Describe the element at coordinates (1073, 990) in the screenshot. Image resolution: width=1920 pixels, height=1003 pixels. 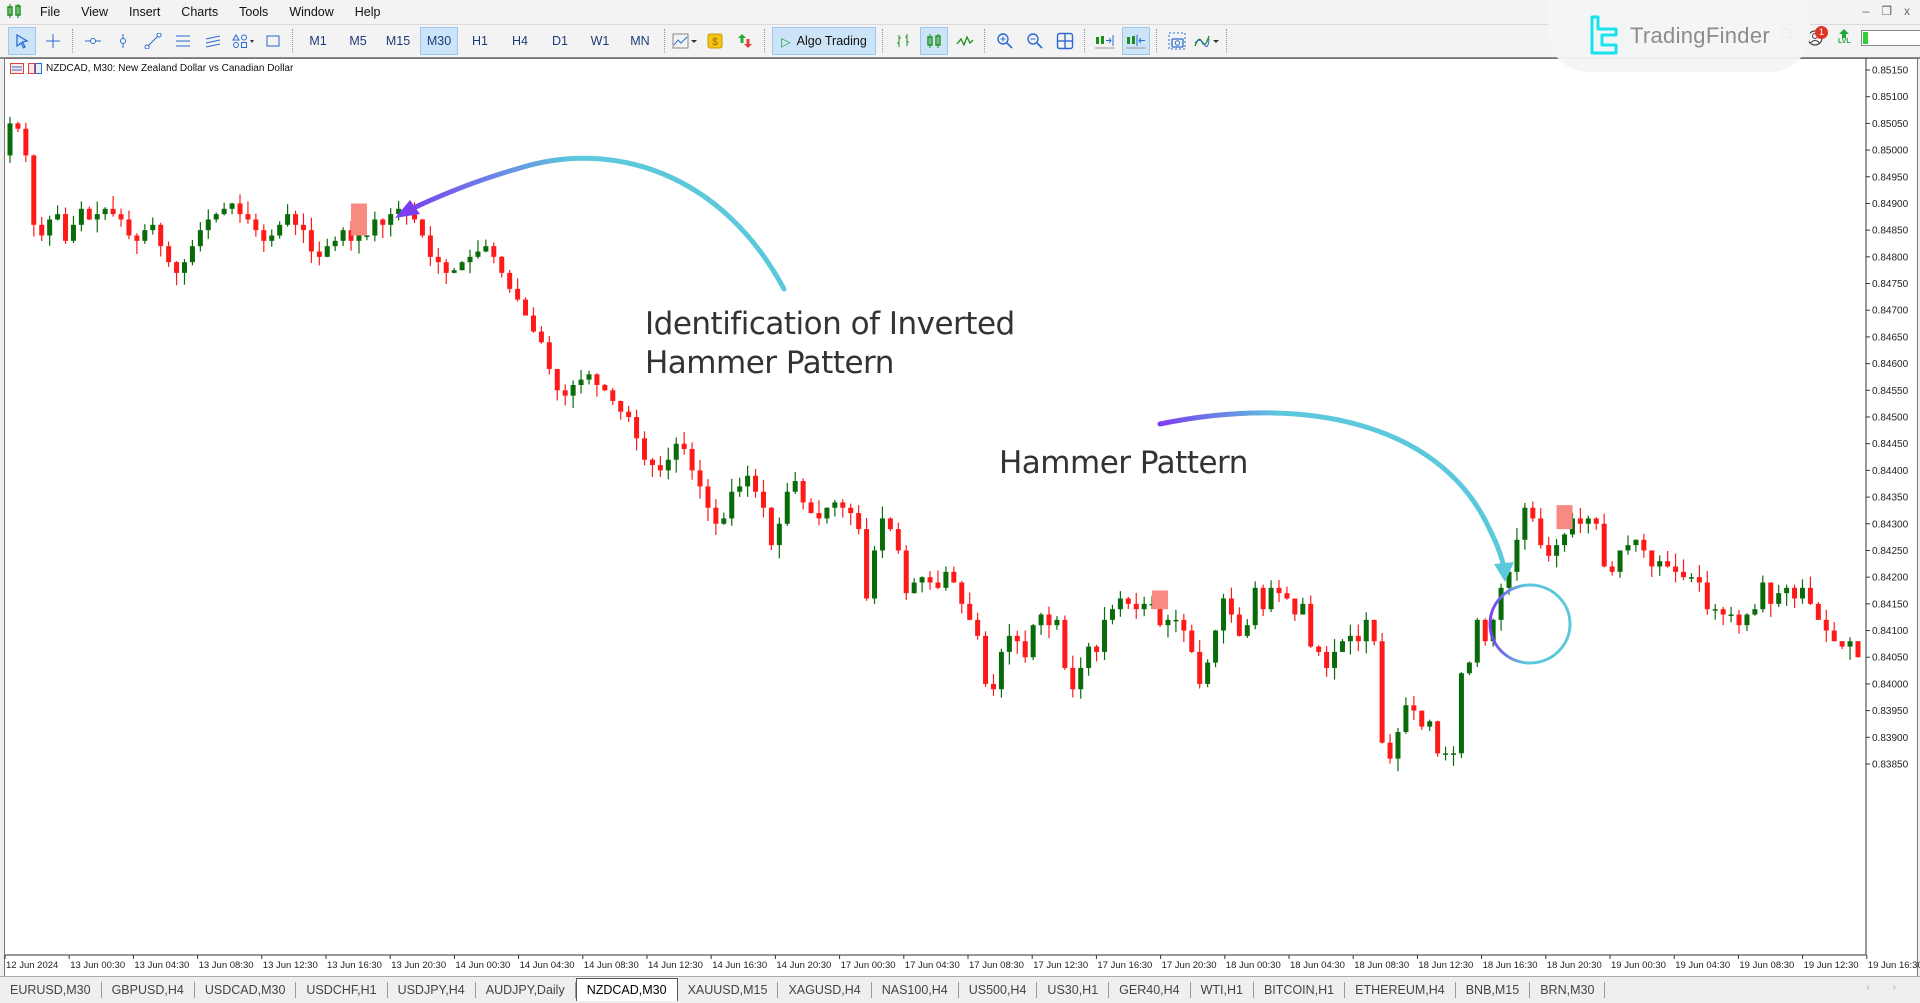
I see `tab-us30-h1: US30,H1` at that location.